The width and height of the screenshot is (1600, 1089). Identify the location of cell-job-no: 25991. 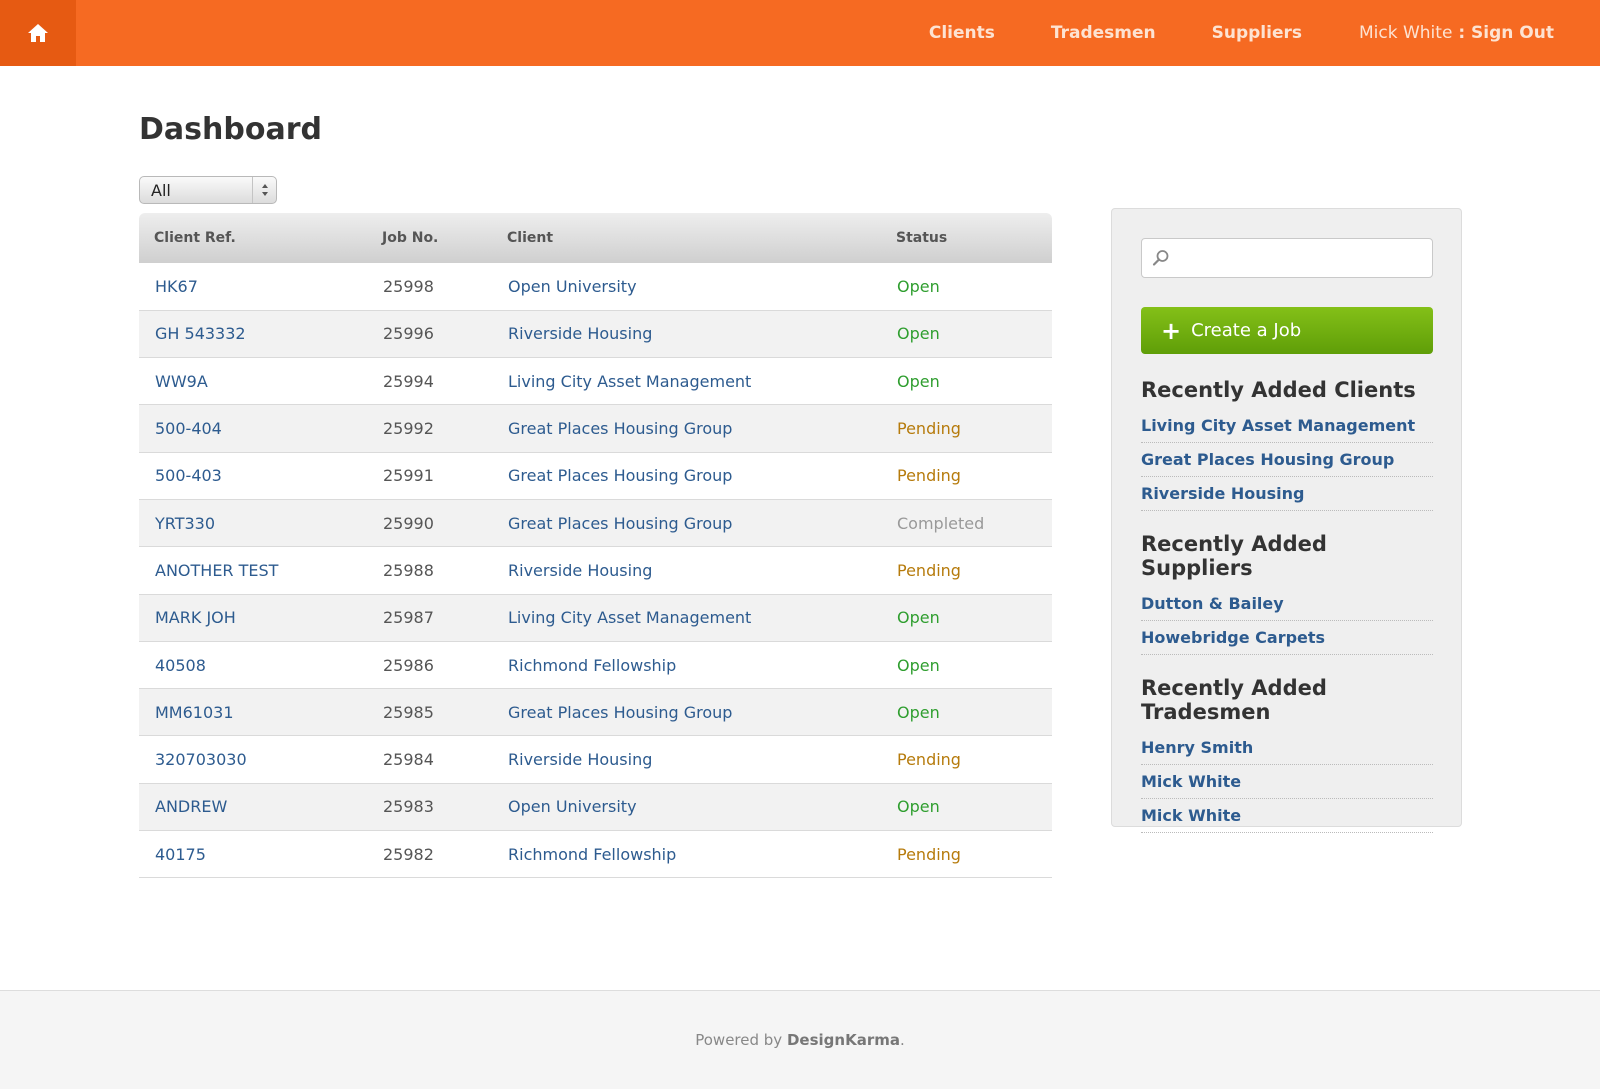
(429, 476).